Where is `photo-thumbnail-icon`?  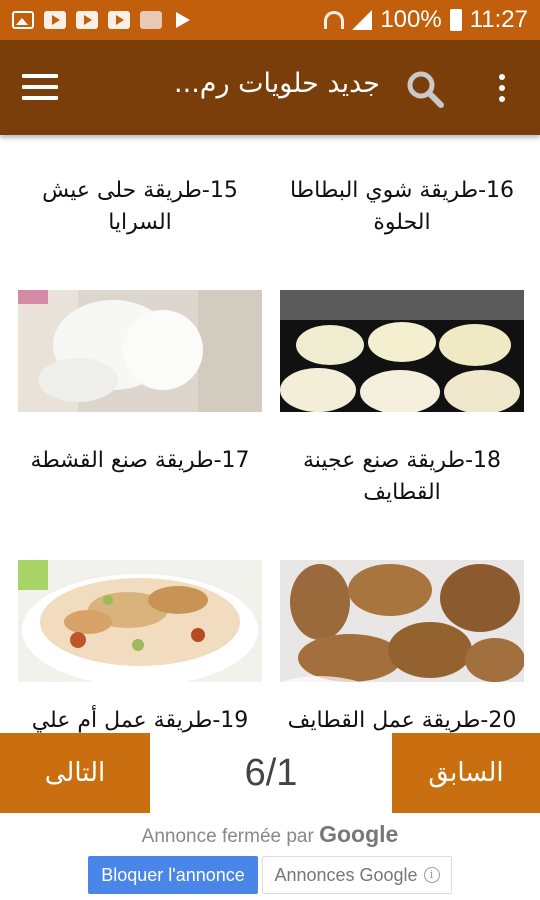
photo-thumbnail-icon is located at coordinates (151, 20).